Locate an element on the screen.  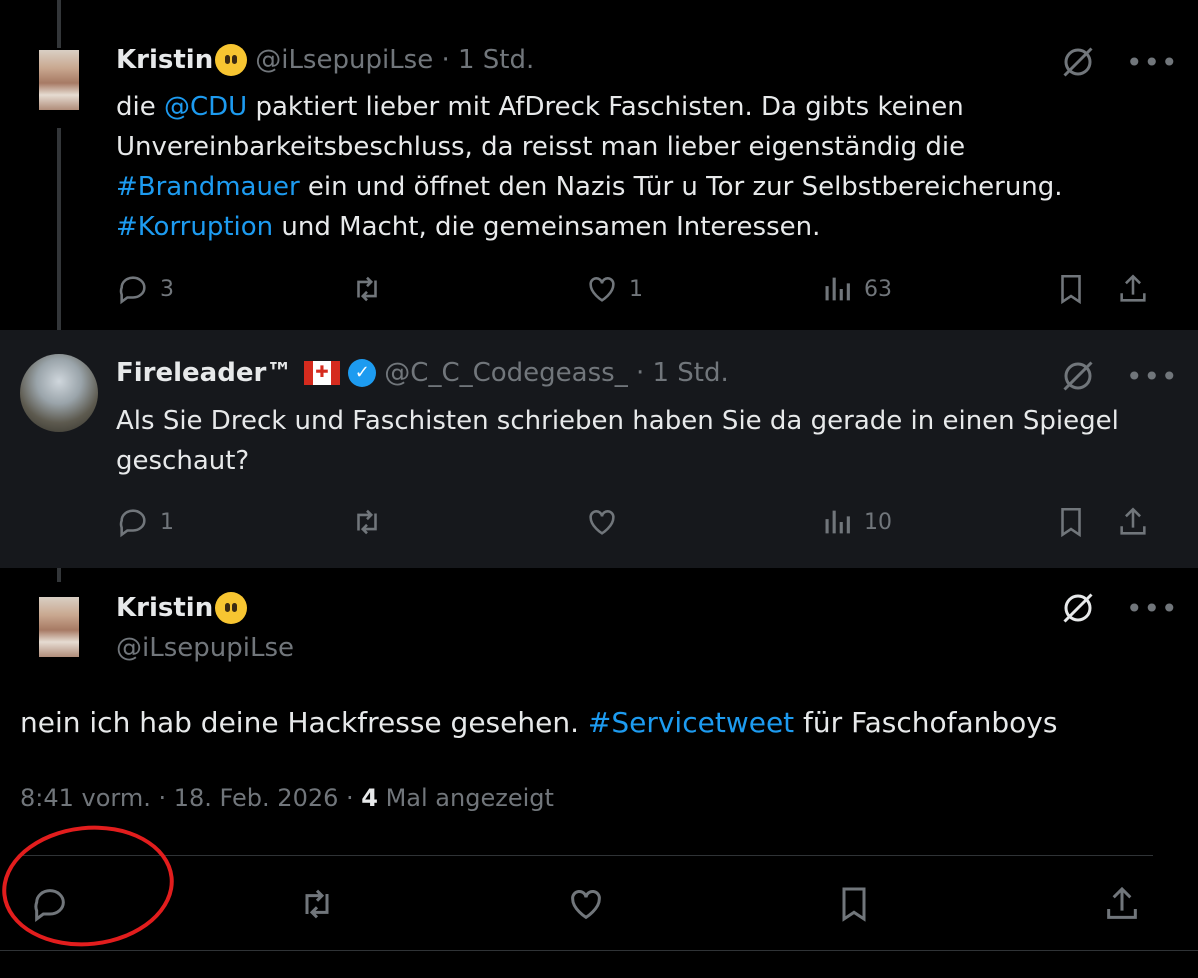
tweet-header: Fireleader™ ✓ @C_C_Codegeass_ · 1 Std. is located at coordinates (422, 373).